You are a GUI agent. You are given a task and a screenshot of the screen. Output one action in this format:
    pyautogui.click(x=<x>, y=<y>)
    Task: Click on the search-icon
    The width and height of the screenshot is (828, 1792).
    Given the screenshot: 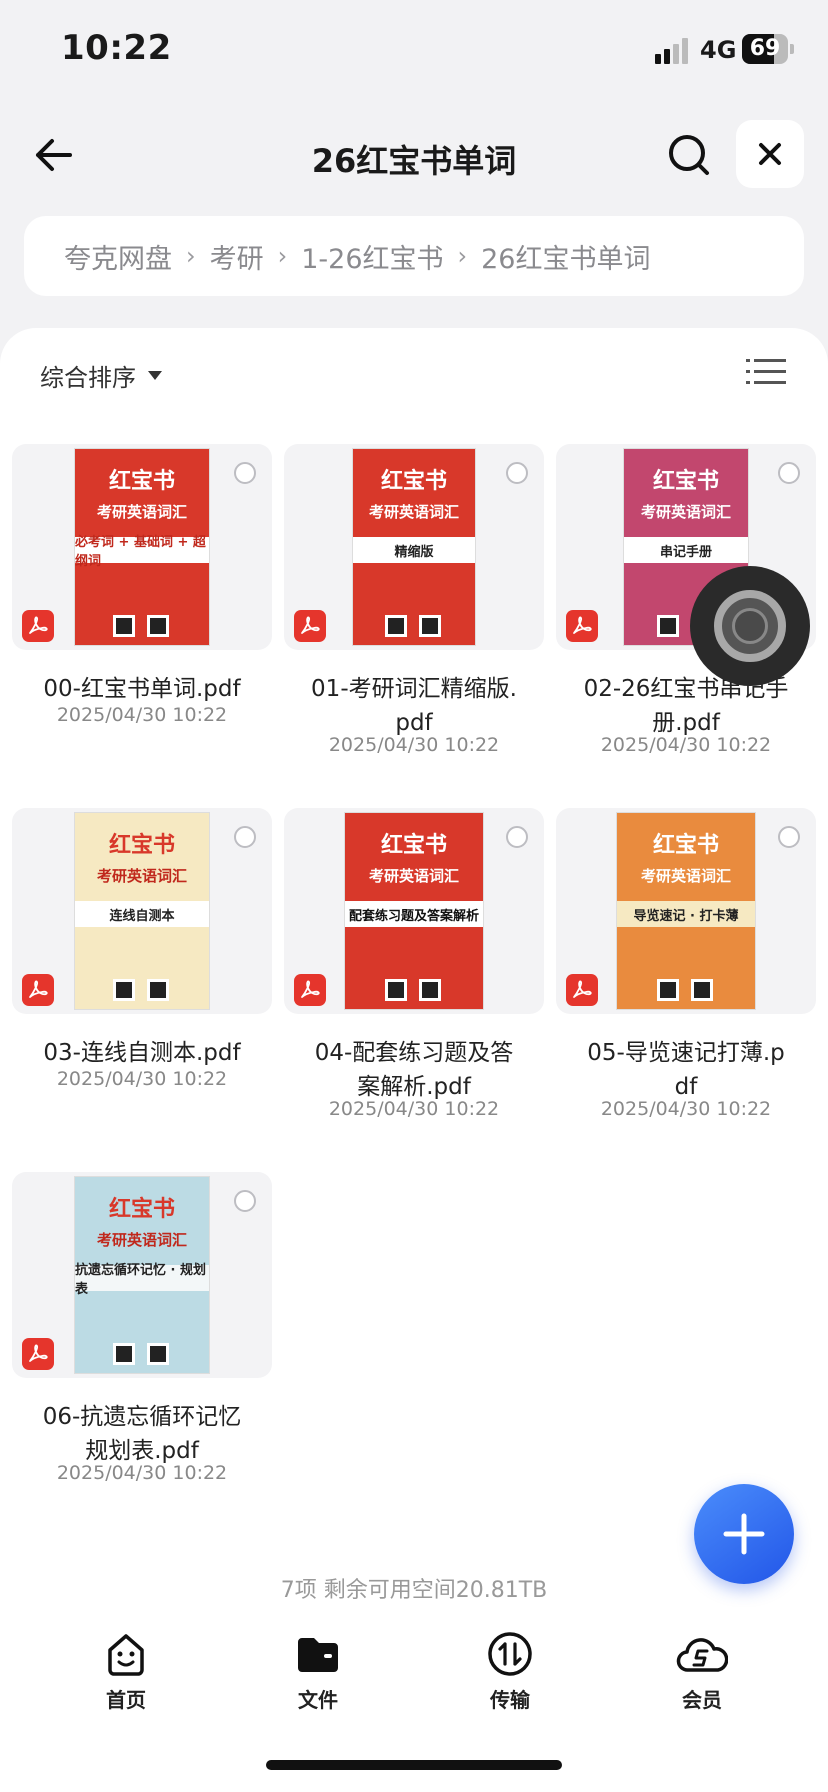 What is the action you would take?
    pyautogui.click(x=689, y=155)
    